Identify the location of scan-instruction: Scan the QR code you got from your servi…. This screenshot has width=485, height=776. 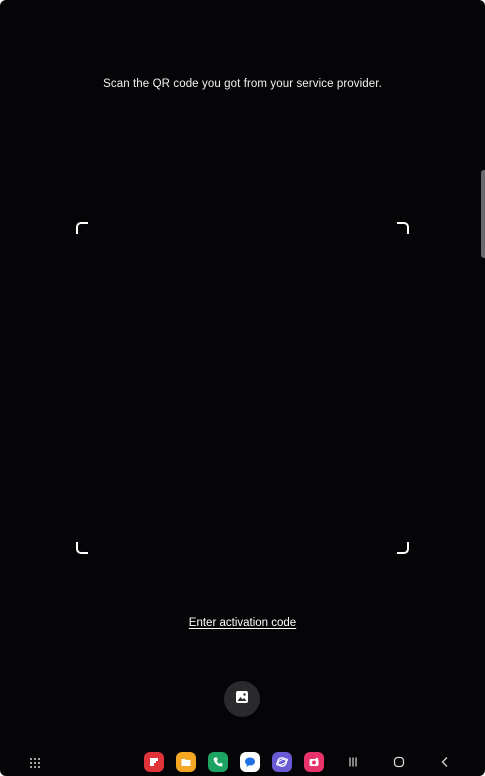
(242, 84).